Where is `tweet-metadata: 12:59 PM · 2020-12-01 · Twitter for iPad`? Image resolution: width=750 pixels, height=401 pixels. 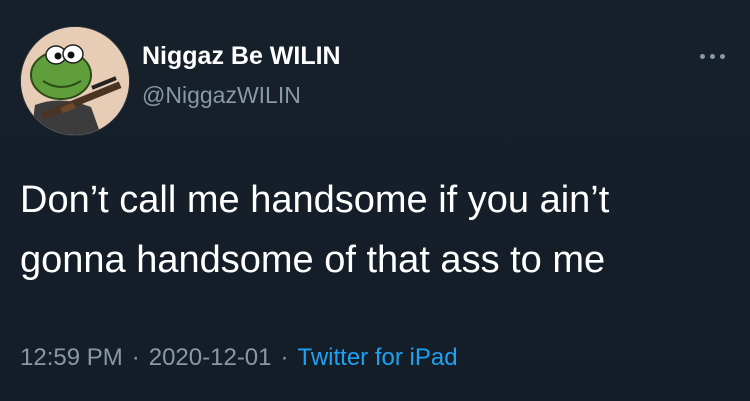
tweet-metadata: 12:59 PM · 2020-12-01 · Twitter for iPad is located at coordinates (239, 358).